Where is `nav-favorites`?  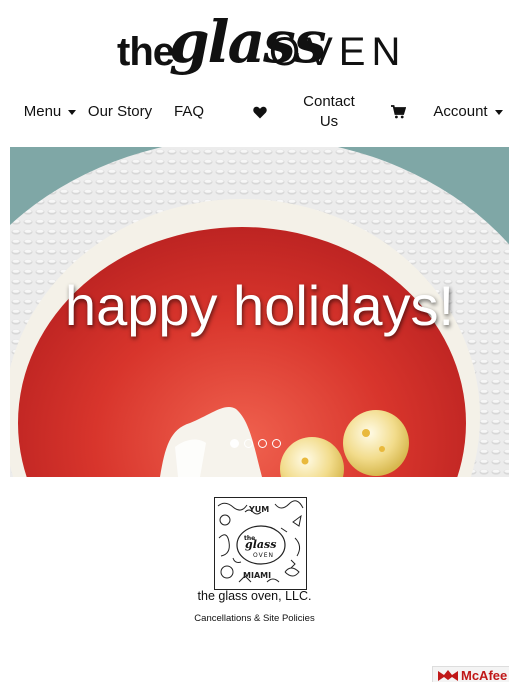 nav-favorites is located at coordinates (260, 112).